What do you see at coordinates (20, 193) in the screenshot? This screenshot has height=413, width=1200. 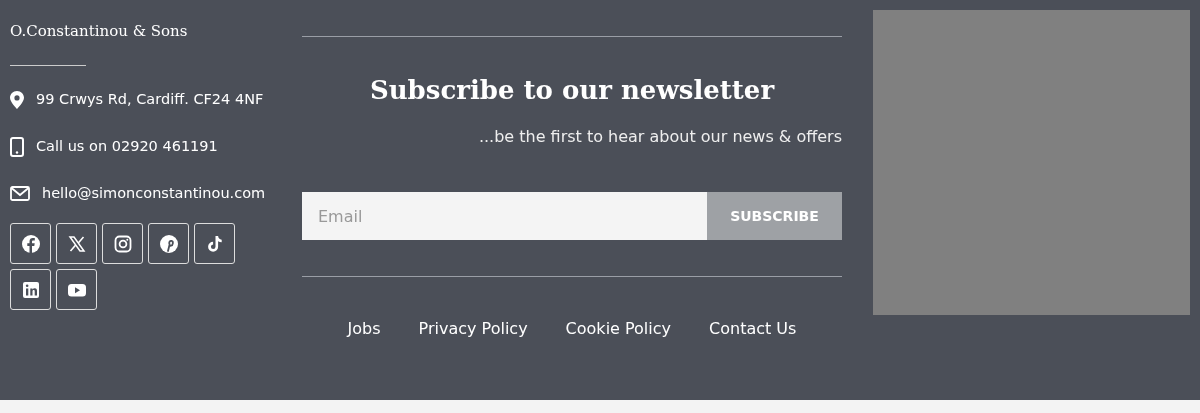 I see `envelope-icon` at bounding box center [20, 193].